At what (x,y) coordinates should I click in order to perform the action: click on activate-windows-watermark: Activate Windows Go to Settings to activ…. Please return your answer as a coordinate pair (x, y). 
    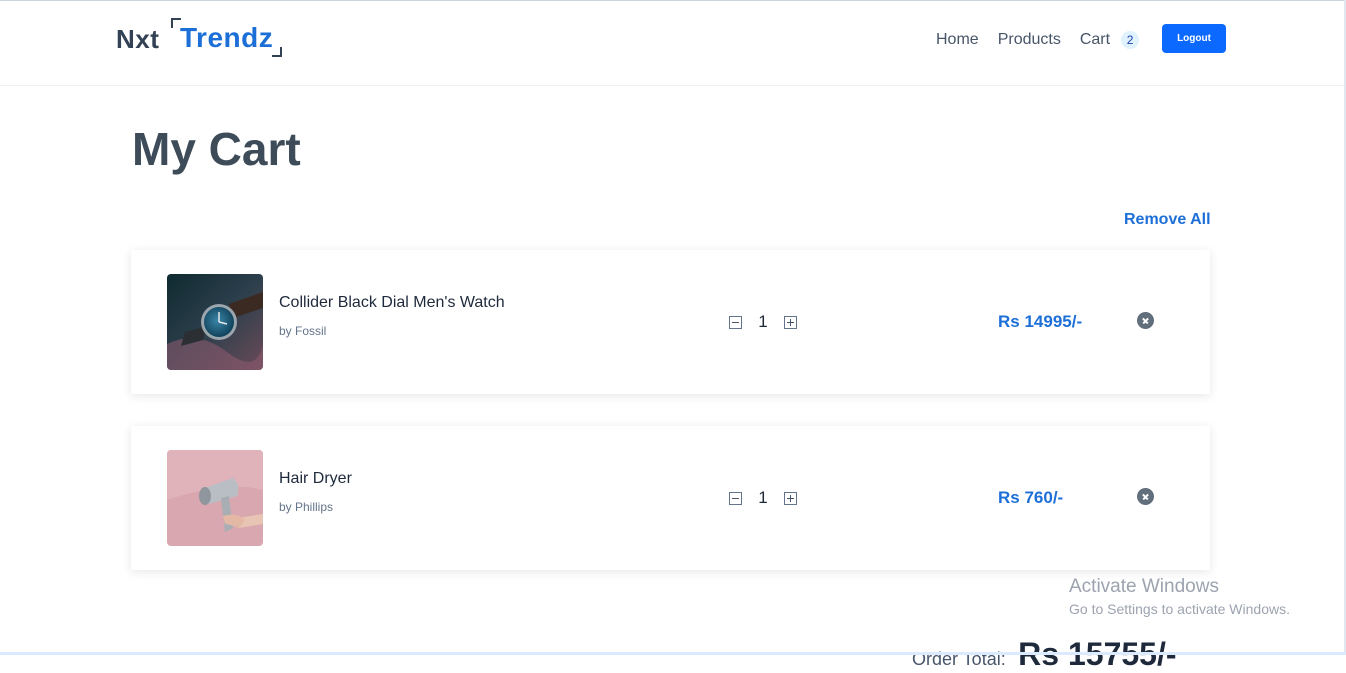
    Looking at the image, I should click on (1179, 596).